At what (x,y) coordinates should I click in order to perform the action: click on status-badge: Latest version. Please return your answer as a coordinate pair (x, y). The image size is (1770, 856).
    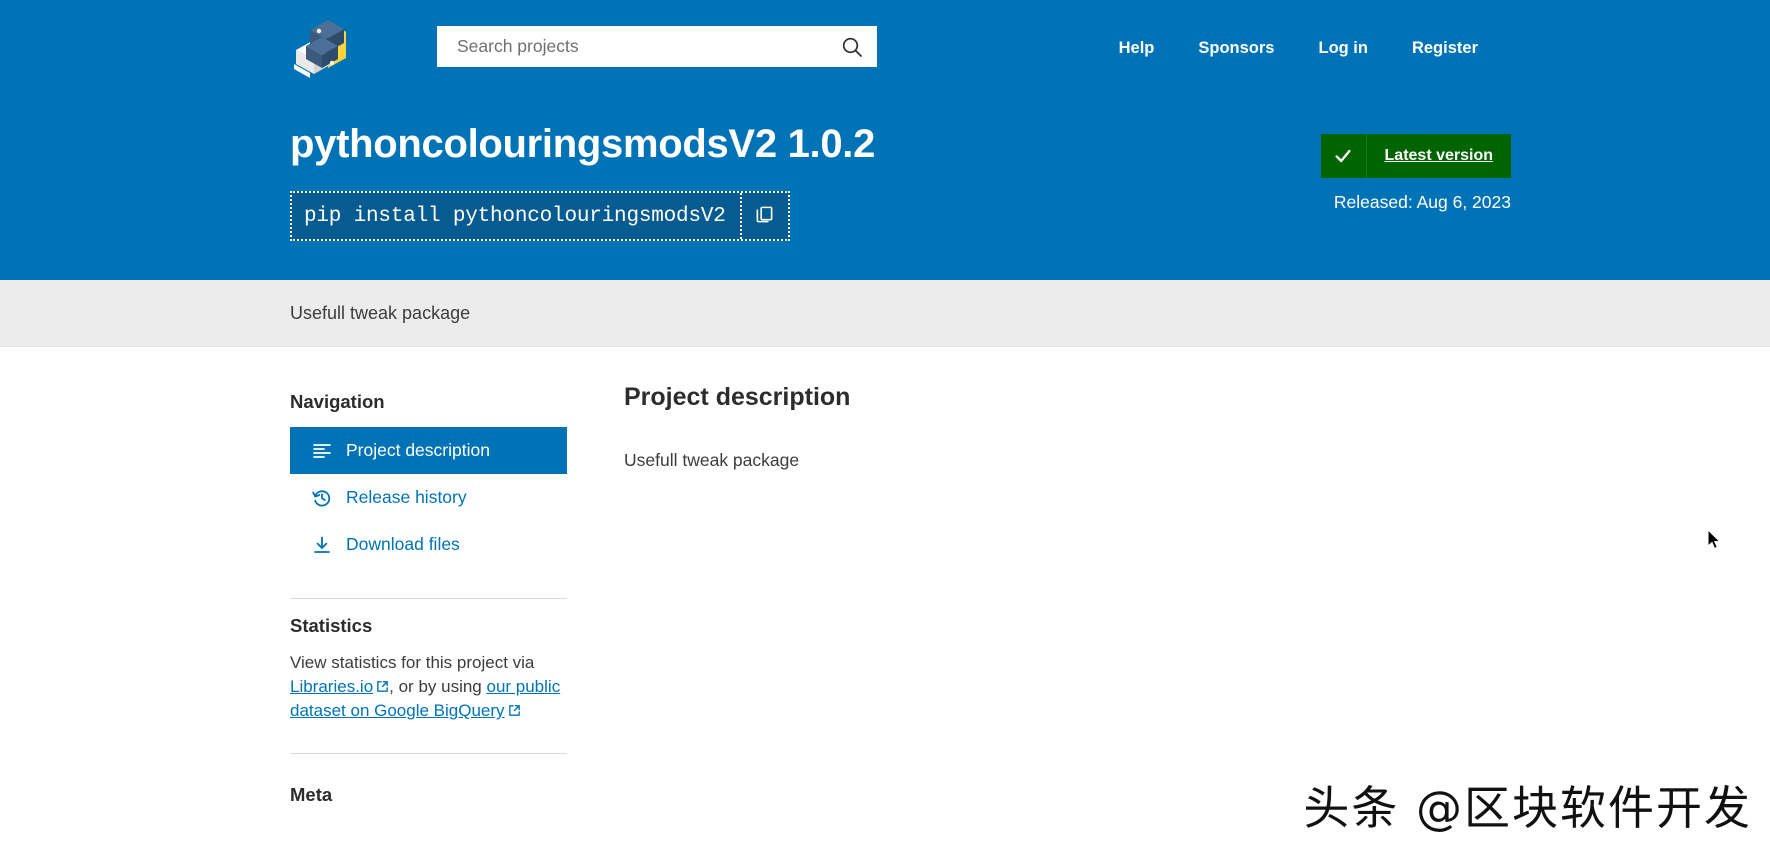
    Looking at the image, I should click on (1415, 156).